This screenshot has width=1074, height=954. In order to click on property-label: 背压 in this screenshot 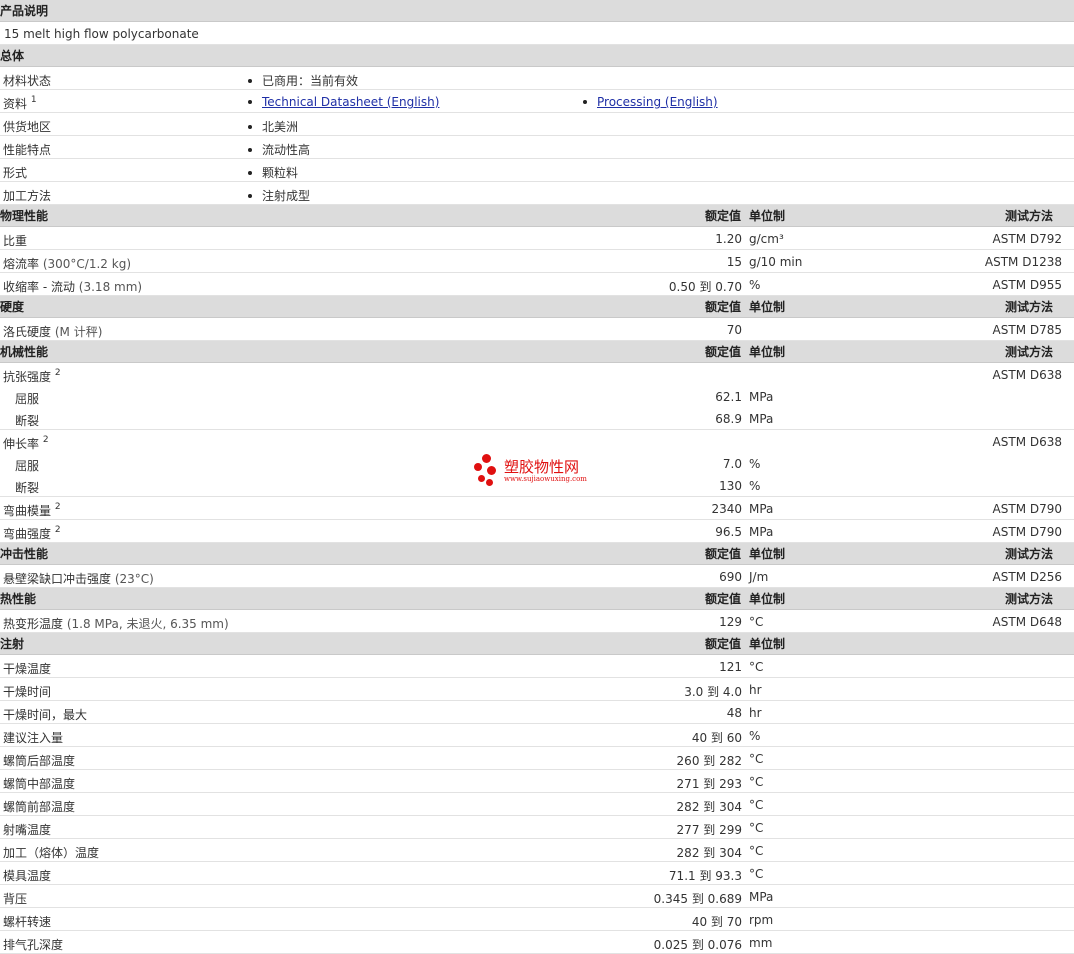, I will do `click(15, 898)`.